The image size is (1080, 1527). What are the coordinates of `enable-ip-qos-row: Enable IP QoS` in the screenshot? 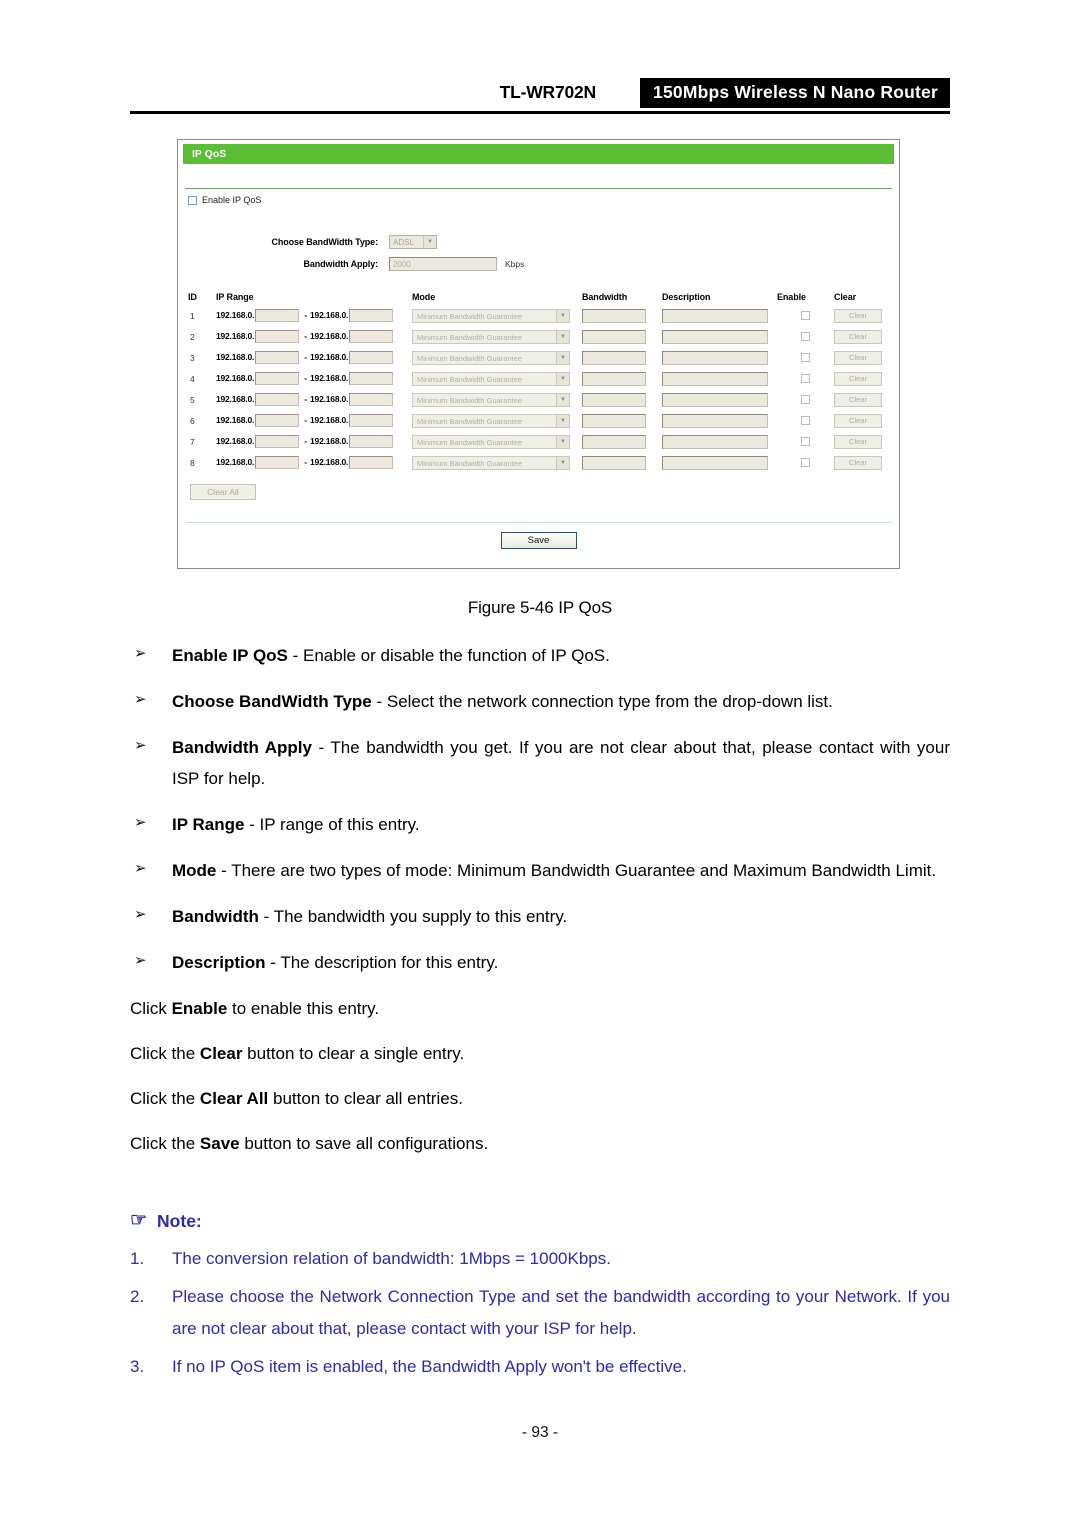 It's located at (224, 200).